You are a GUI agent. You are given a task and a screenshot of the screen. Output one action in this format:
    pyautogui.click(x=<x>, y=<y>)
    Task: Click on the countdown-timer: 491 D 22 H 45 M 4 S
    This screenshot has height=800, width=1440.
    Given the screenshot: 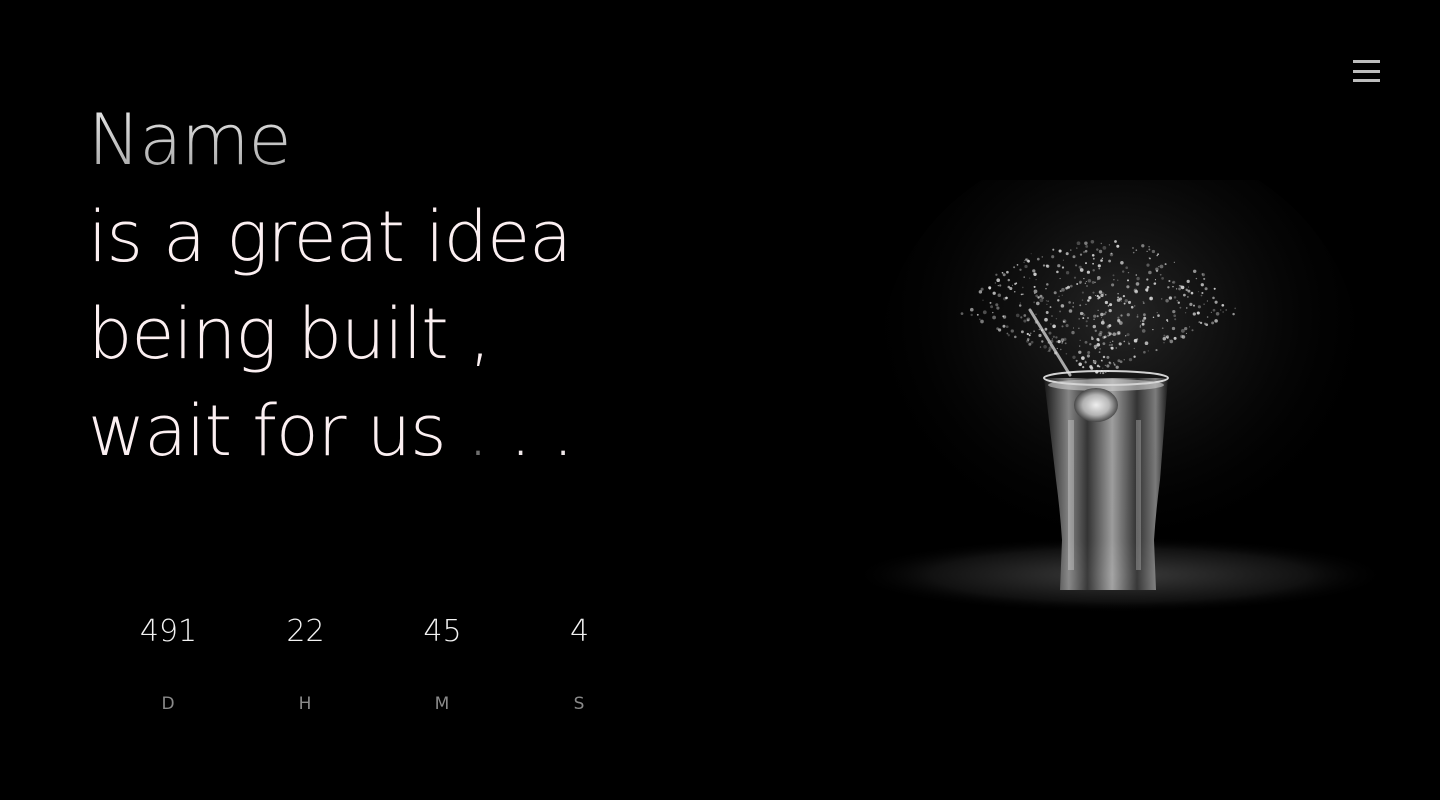 What is the action you would take?
    pyautogui.click(x=374, y=663)
    